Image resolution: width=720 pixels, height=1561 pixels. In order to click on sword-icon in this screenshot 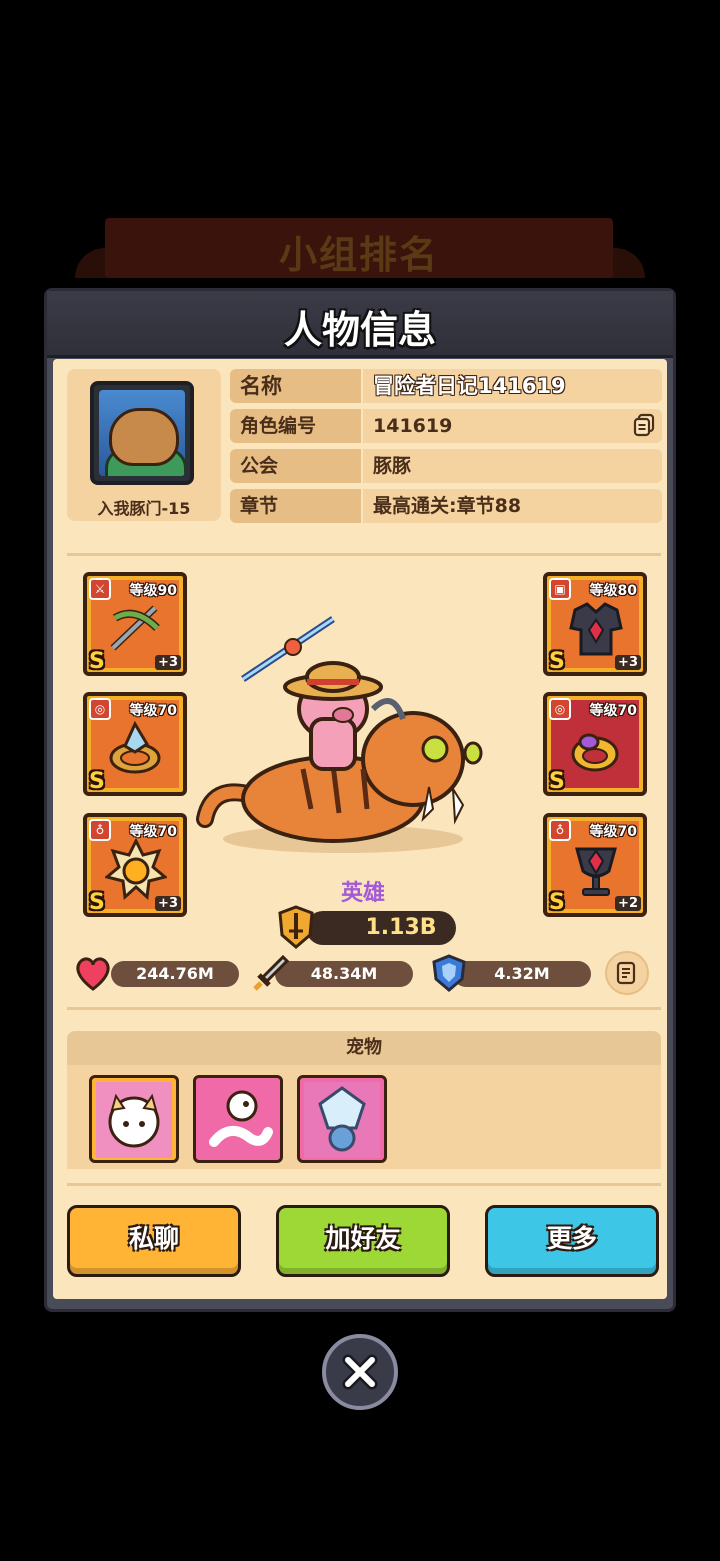, I will do `click(271, 972)`.